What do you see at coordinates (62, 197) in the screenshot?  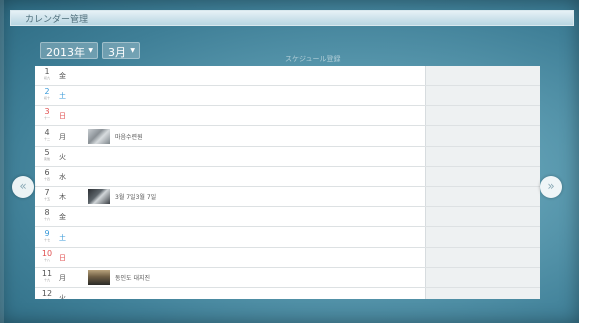 I see `weekday-label: 木` at bounding box center [62, 197].